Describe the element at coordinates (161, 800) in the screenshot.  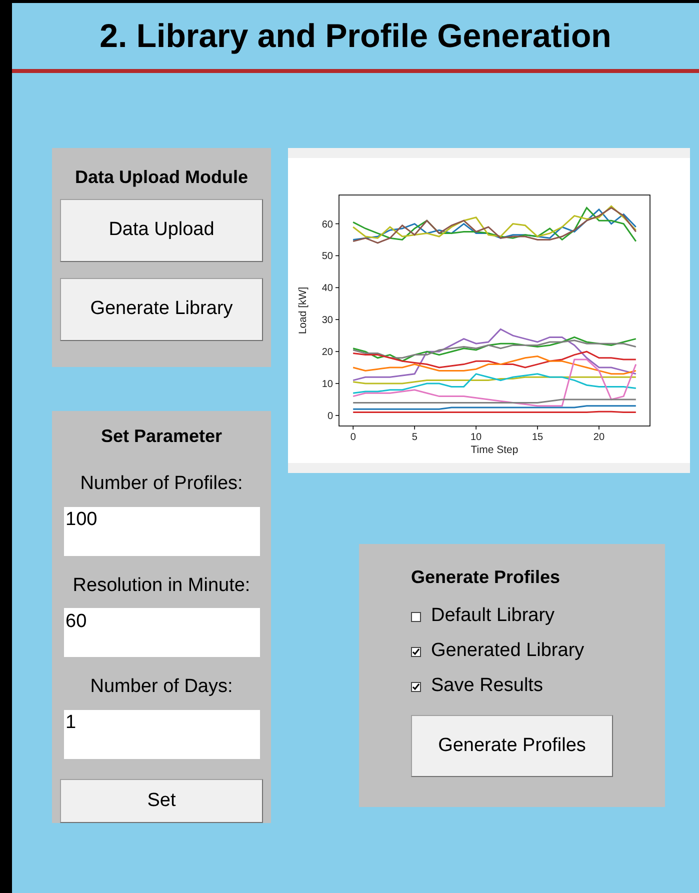
I see `set-button: Set` at that location.